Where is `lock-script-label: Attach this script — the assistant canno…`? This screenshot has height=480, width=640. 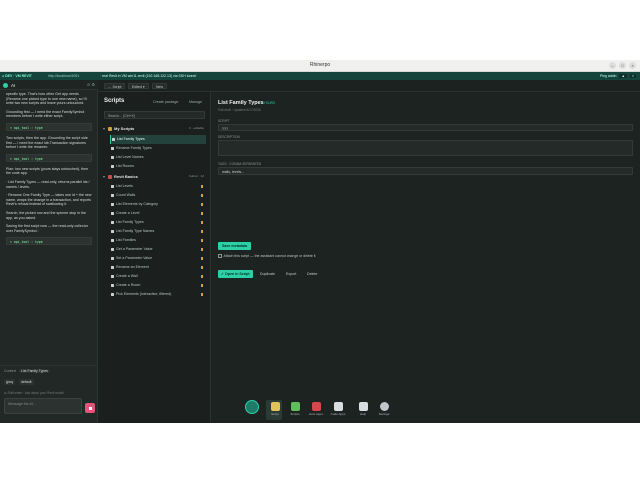
lock-script-label: Attach this script — the assistant canno… is located at coordinates (269, 256).